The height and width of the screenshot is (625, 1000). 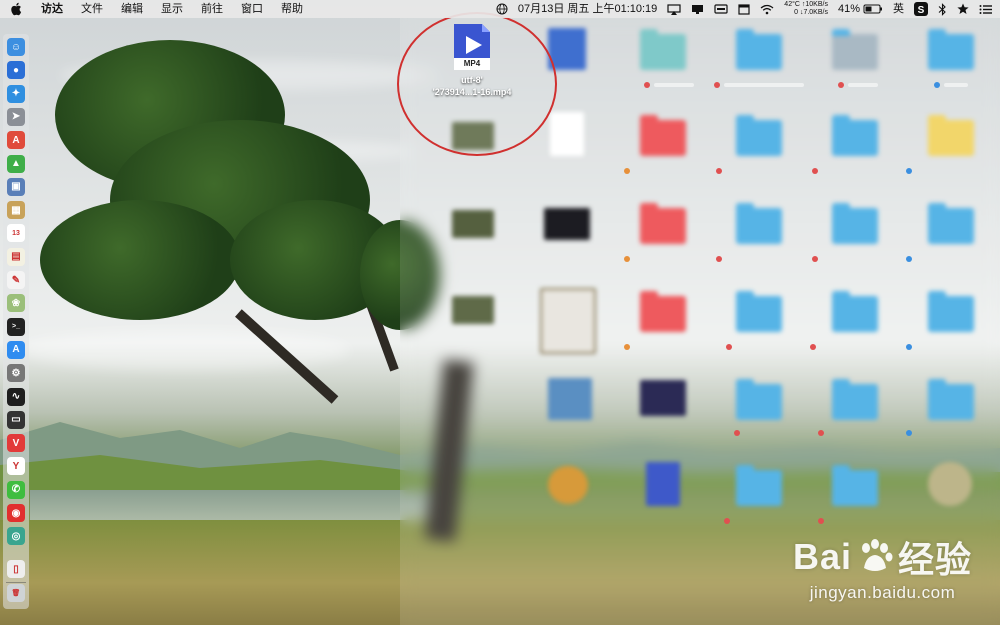 What do you see at coordinates (16, 186) in the screenshot?
I see `preview-icon: ▣` at bounding box center [16, 186].